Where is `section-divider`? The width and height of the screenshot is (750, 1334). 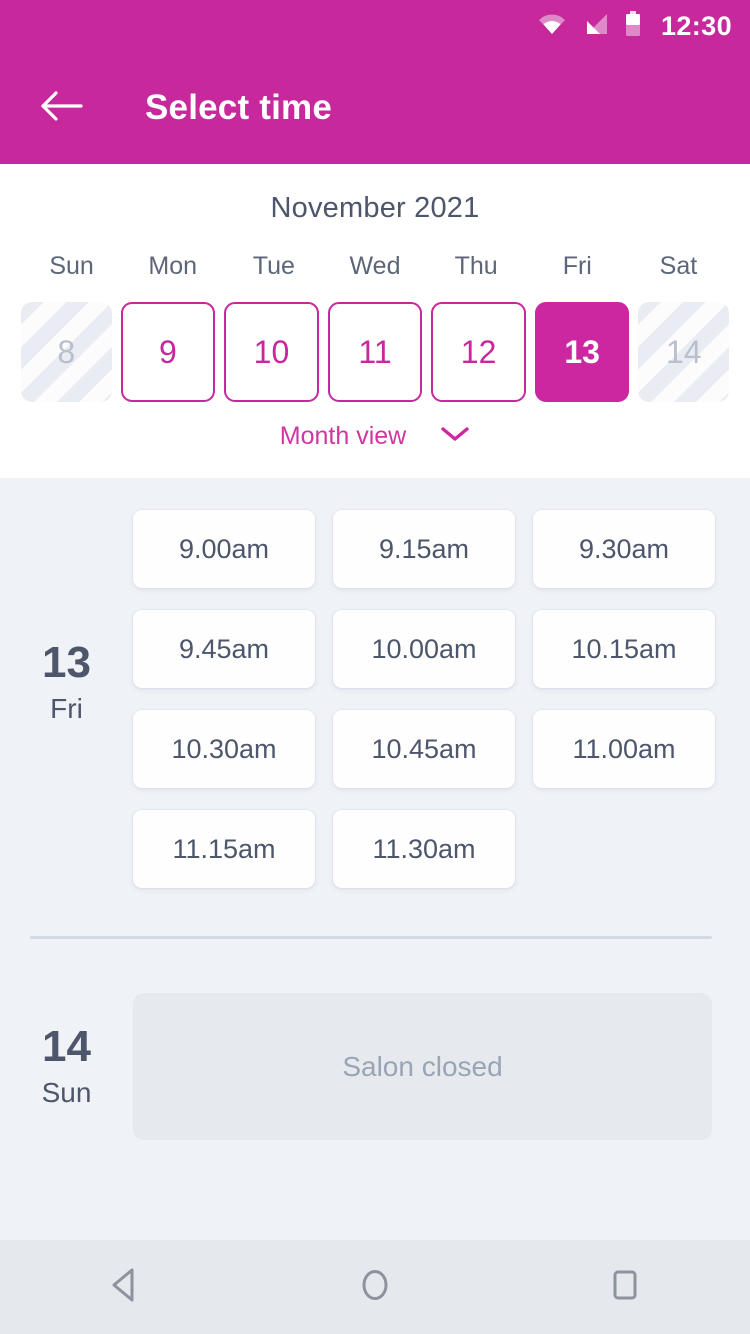
section-divider is located at coordinates (371, 937).